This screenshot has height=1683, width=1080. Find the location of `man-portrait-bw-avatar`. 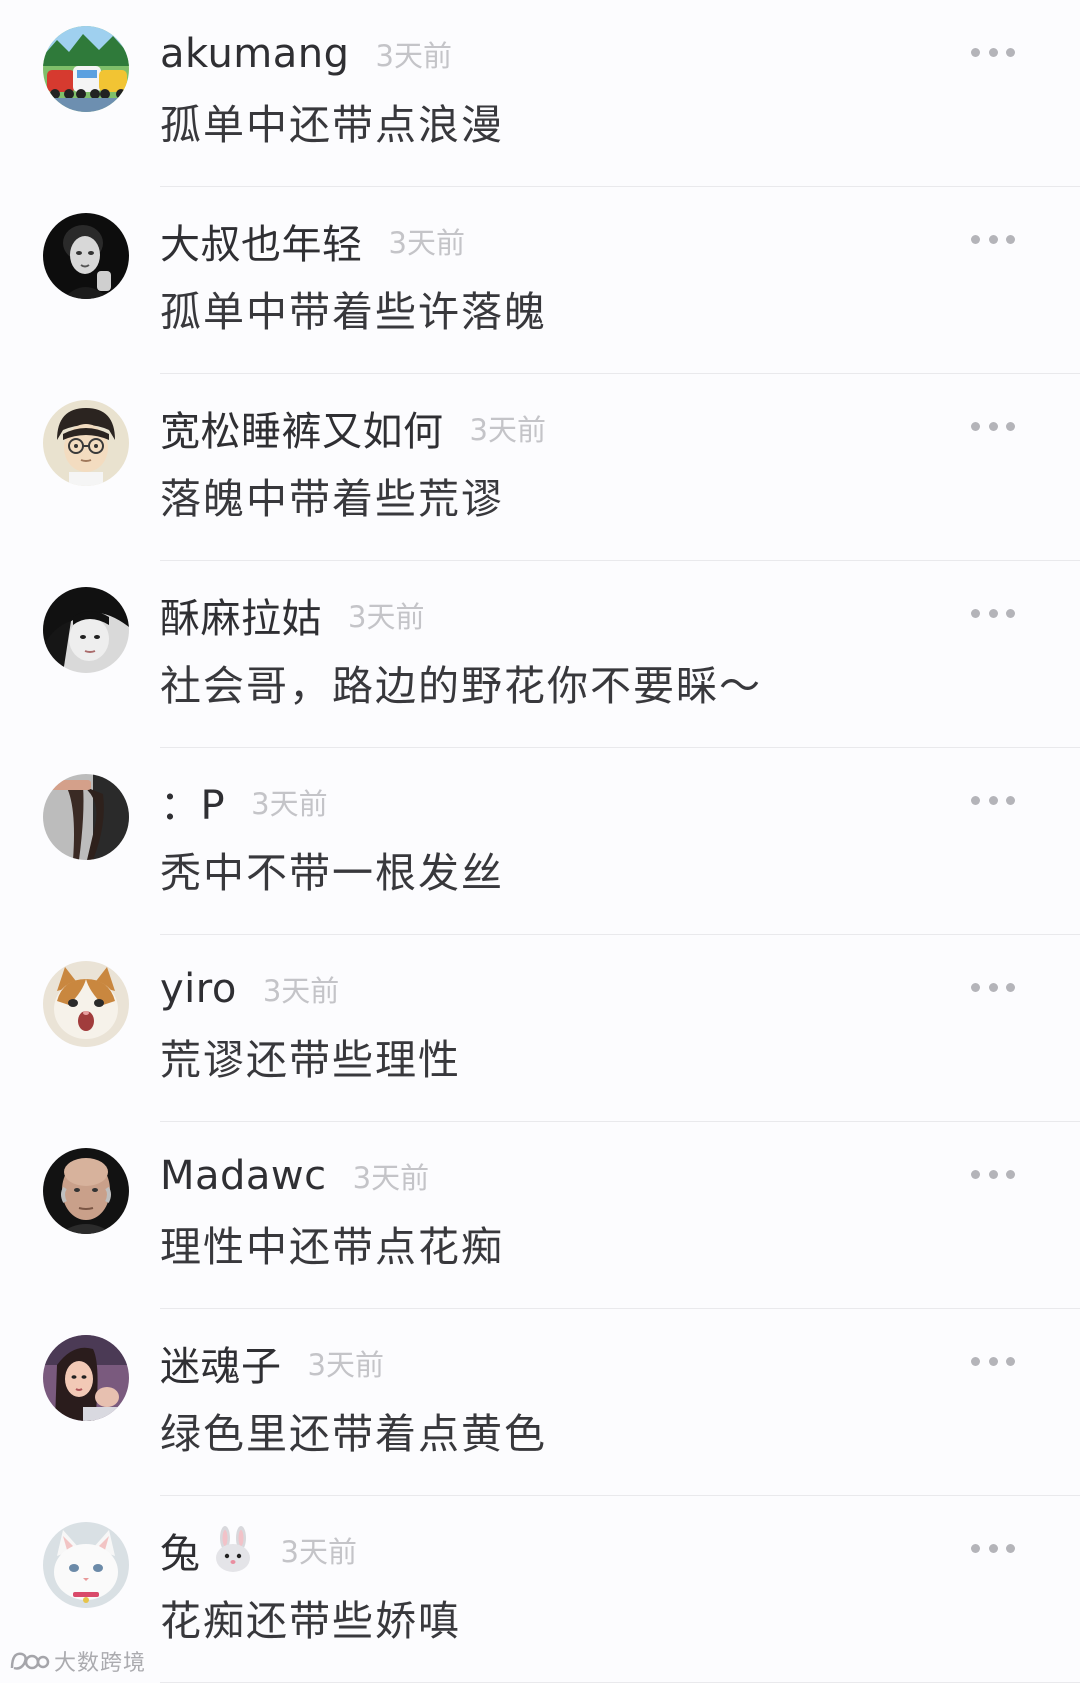

man-portrait-bw-avatar is located at coordinates (86, 256).